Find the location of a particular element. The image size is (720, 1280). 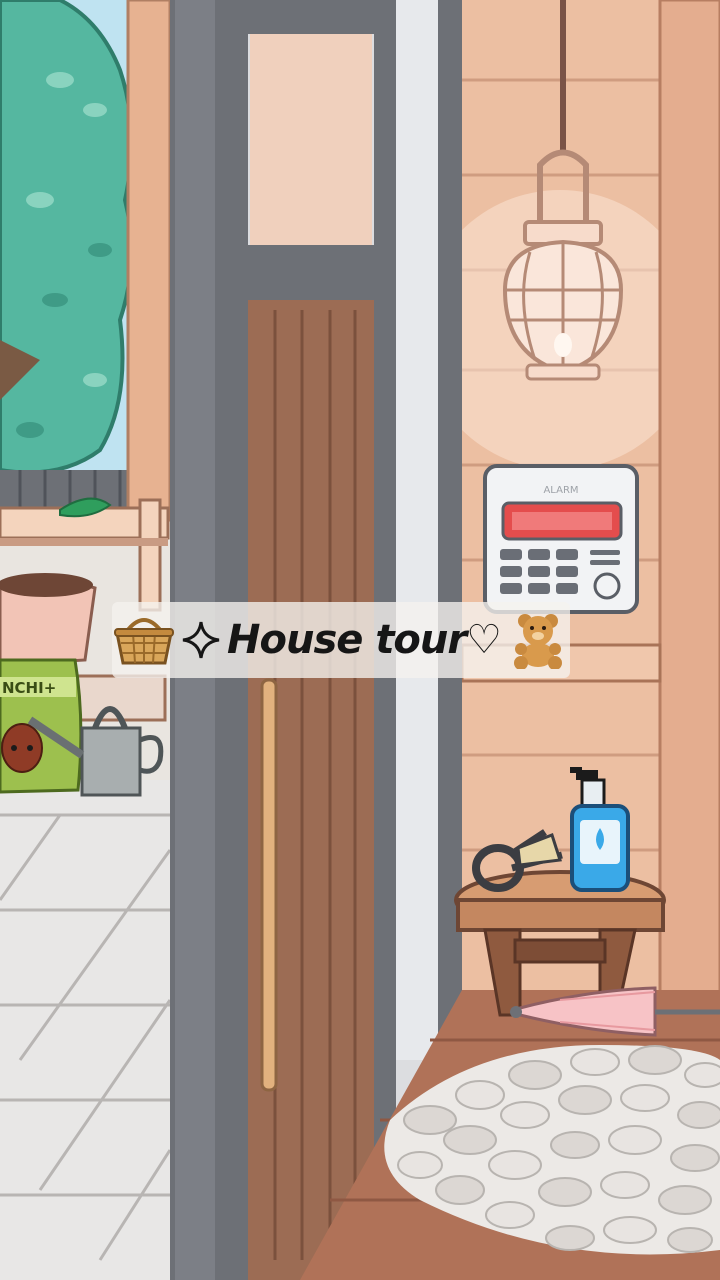

door-handle is located at coordinates (269, 885).